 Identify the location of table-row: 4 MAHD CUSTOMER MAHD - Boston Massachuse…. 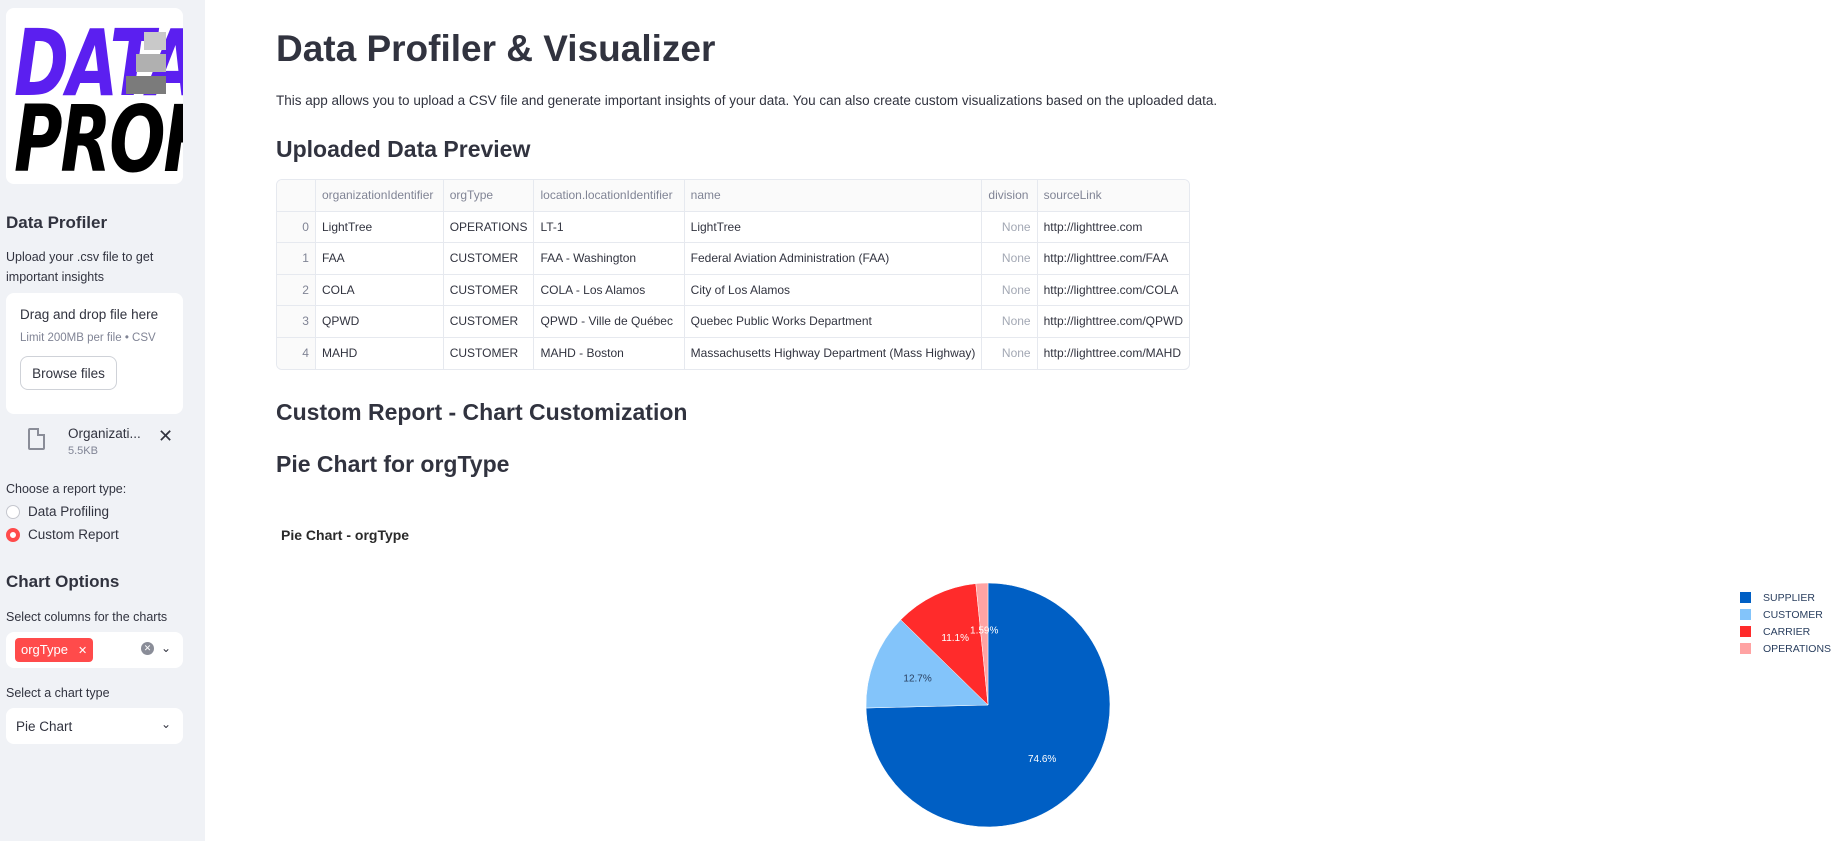
(733, 353).